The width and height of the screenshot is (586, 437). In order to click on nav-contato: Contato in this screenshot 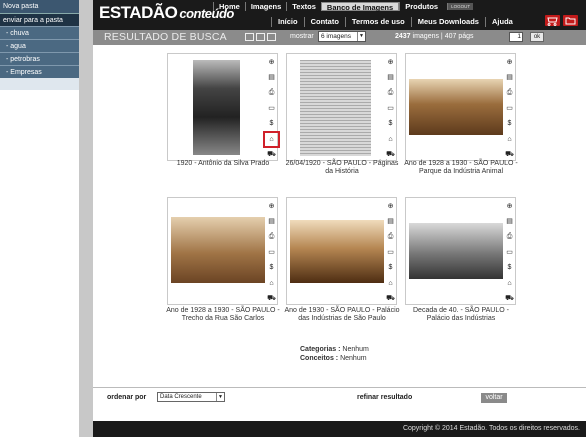, I will do `click(324, 22)`.